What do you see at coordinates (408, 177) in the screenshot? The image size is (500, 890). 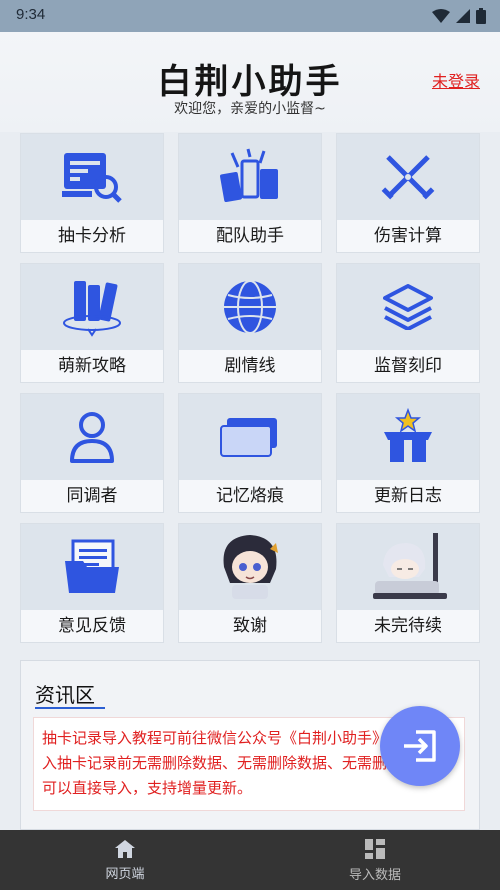 I see `damage-calc-icon` at bounding box center [408, 177].